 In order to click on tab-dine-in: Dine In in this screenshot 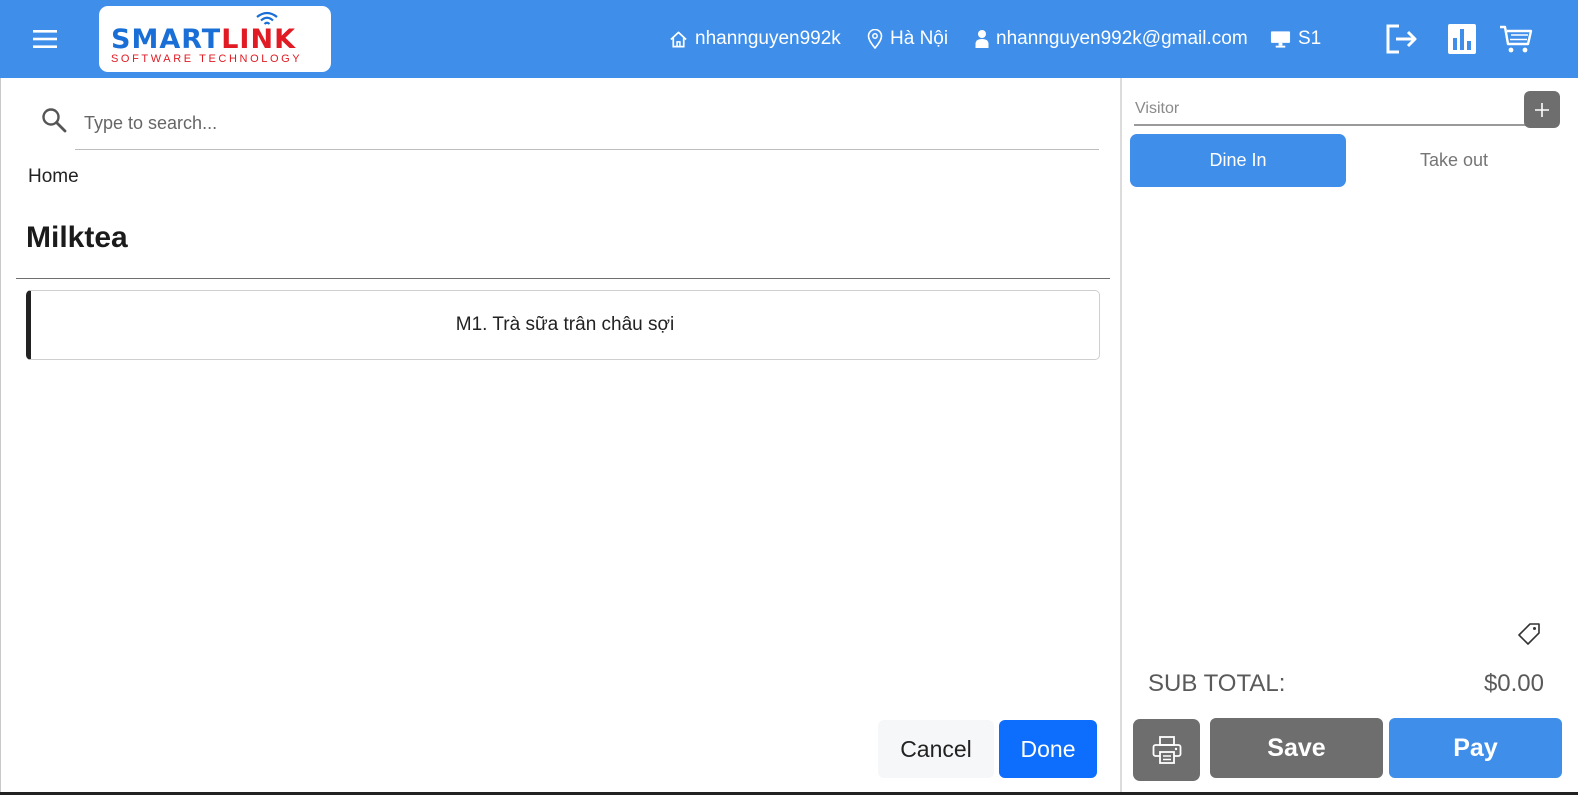, I will do `click(1238, 160)`.